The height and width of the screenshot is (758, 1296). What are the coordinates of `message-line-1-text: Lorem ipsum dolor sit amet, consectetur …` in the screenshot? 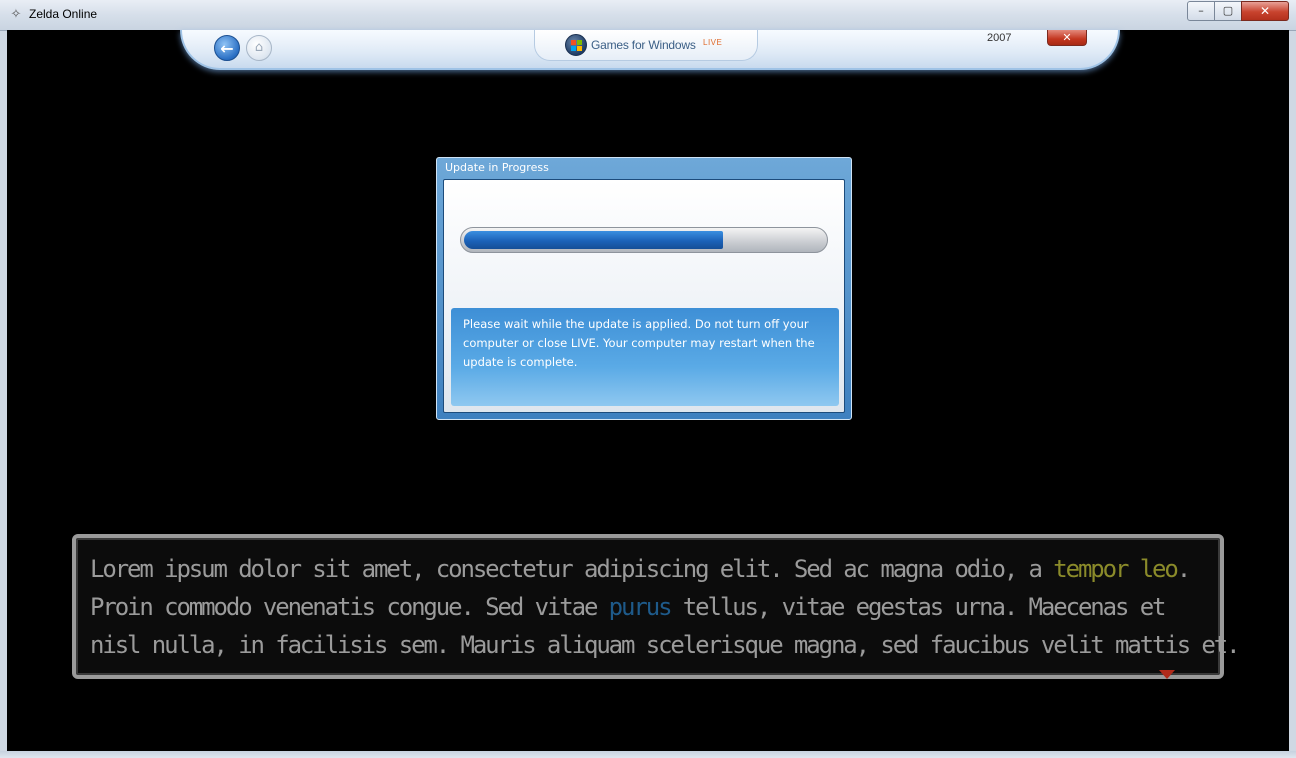 It's located at (572, 569).